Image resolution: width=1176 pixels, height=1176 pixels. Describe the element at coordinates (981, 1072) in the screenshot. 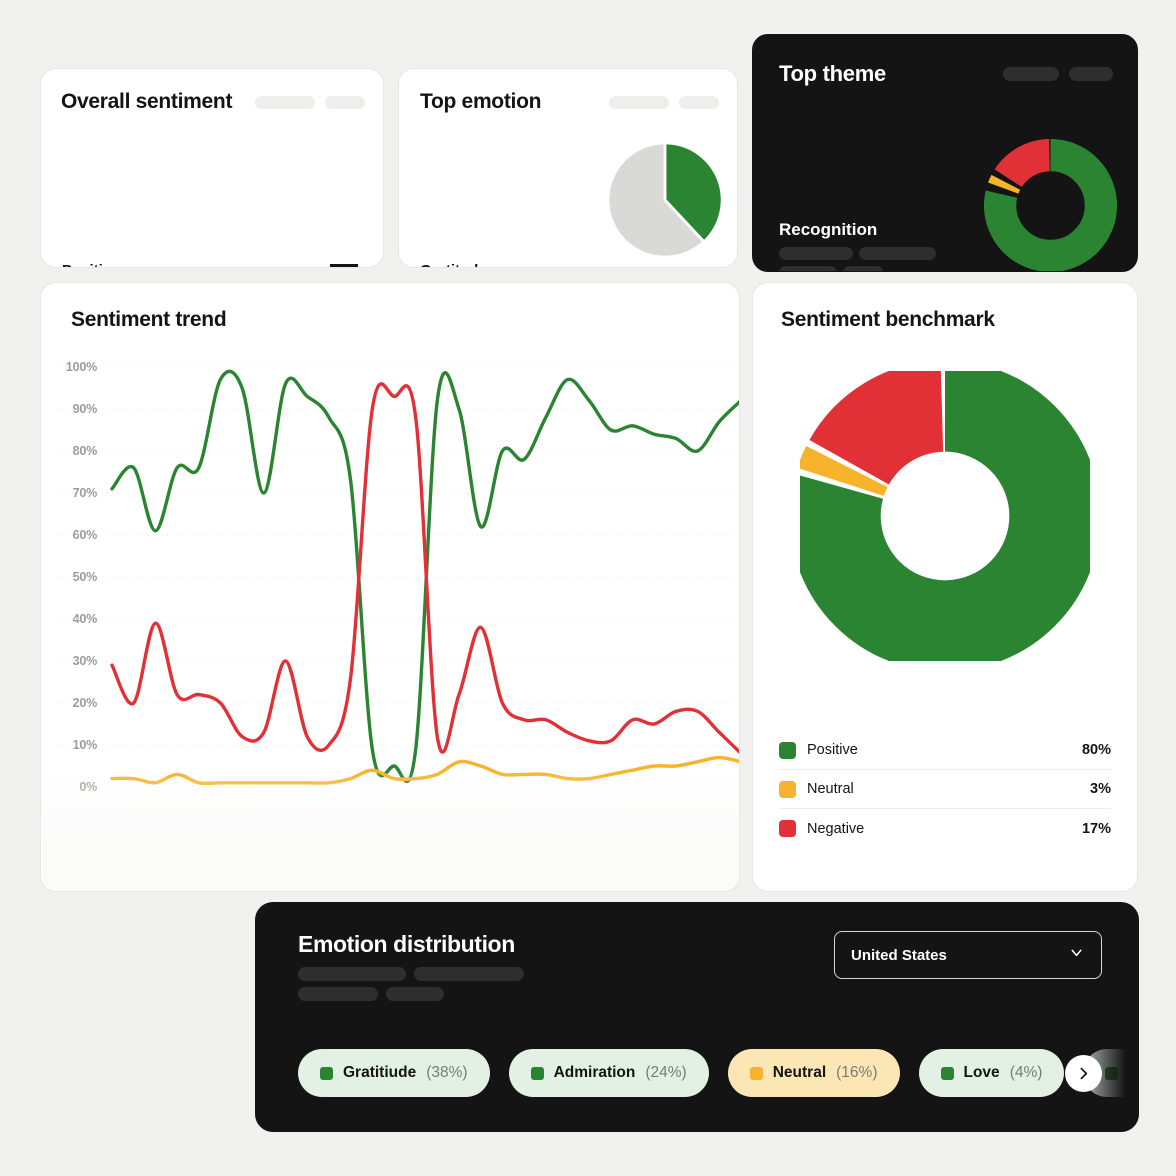

I see `chip-label: Love` at that location.